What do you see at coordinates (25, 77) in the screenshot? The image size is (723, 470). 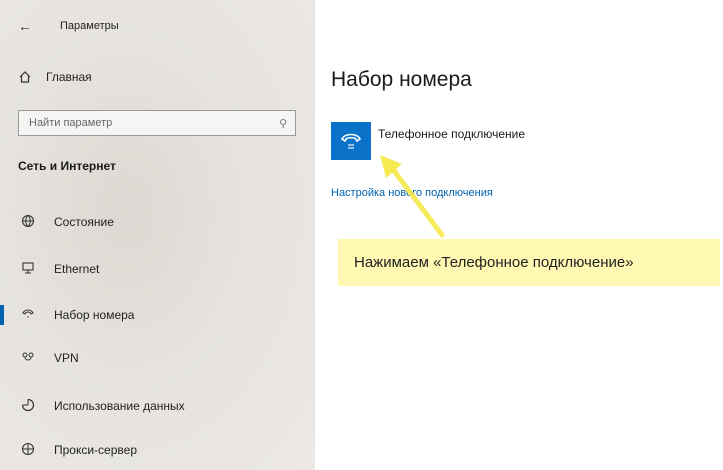 I see `home-icon` at bounding box center [25, 77].